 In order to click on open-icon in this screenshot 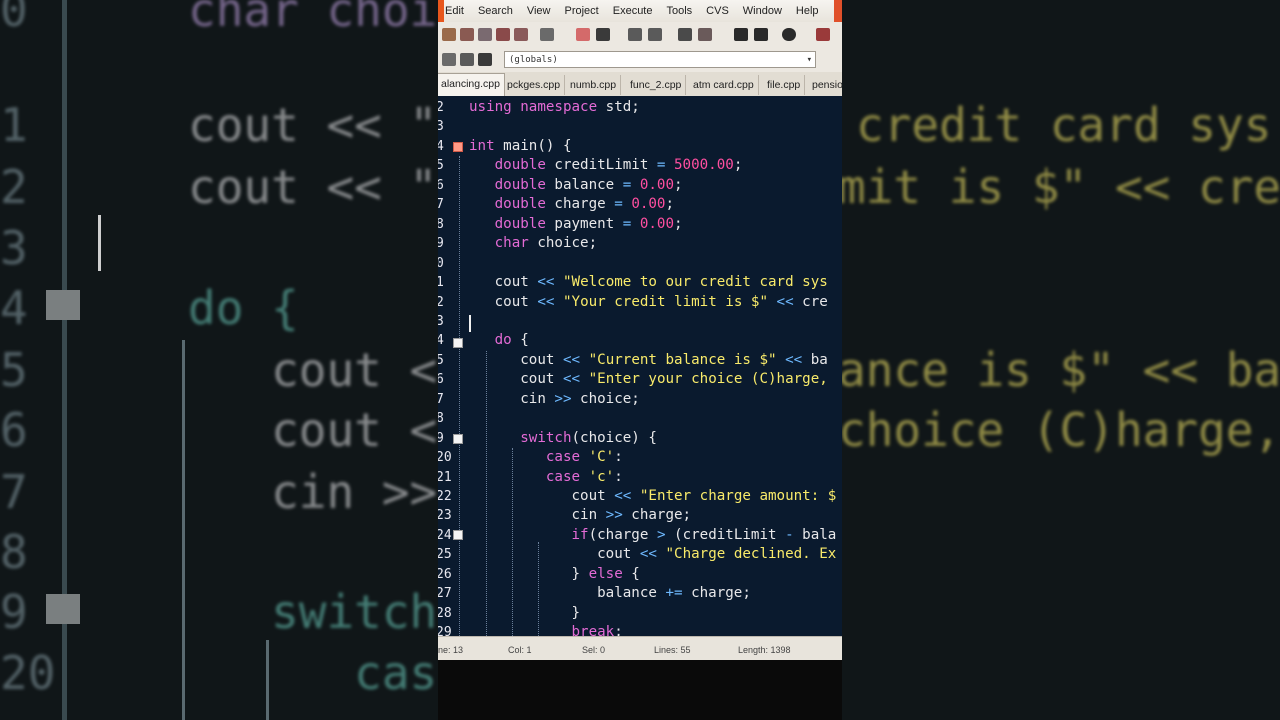, I will do `click(449, 34)`.